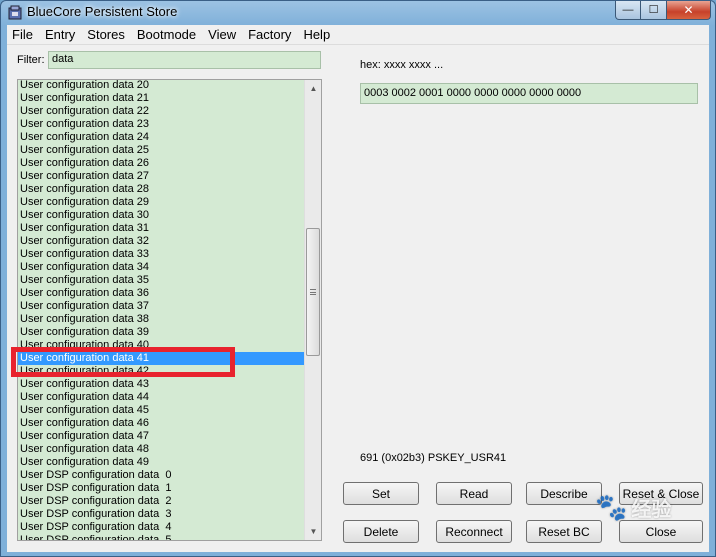 The width and height of the screenshot is (716, 557). Describe the element at coordinates (474, 493) in the screenshot. I see `read-button: Read` at that location.